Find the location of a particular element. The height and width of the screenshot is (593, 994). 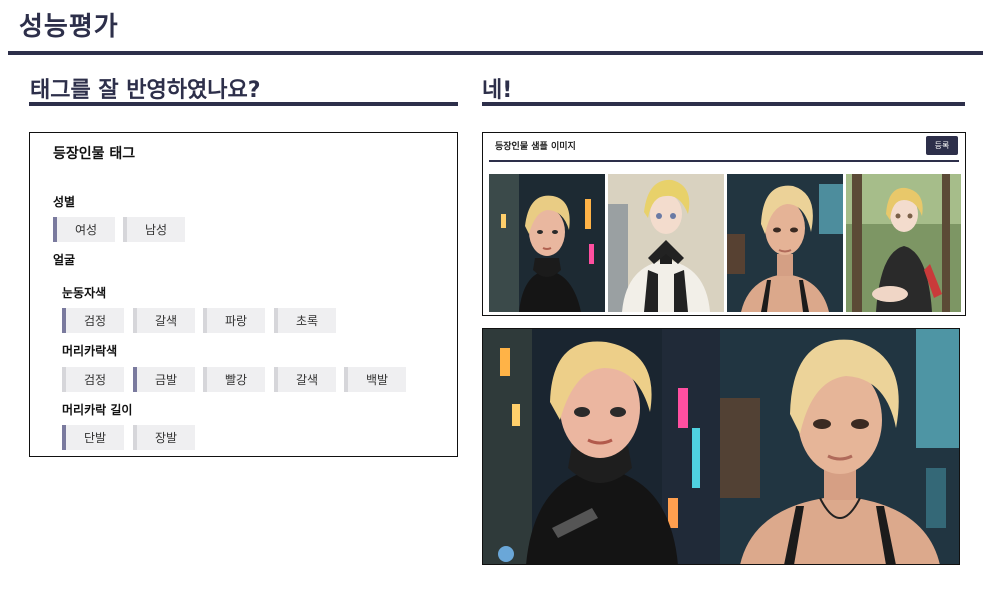

hair-color-label: 머리카락색 is located at coordinates (90, 351).